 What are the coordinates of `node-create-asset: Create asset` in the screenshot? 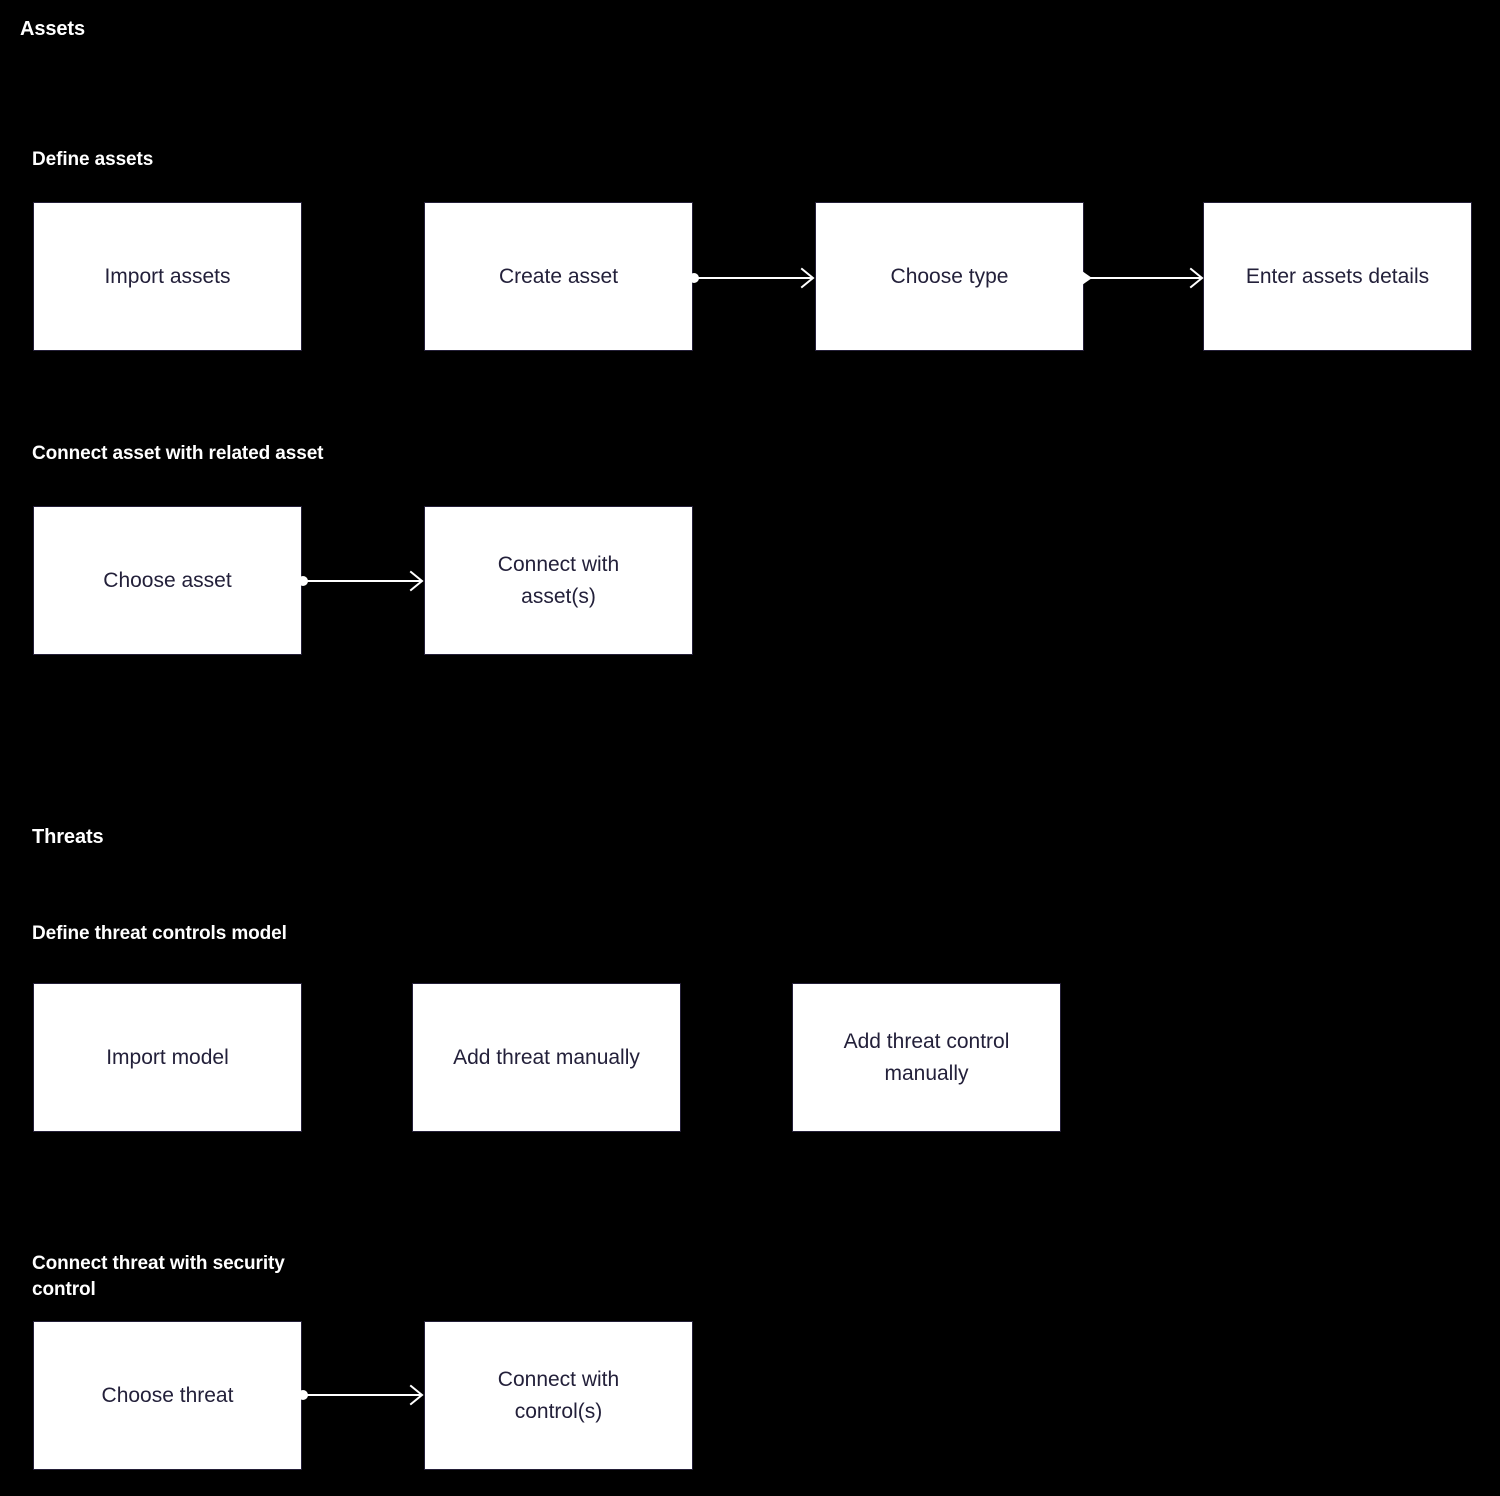 It's located at (558, 276).